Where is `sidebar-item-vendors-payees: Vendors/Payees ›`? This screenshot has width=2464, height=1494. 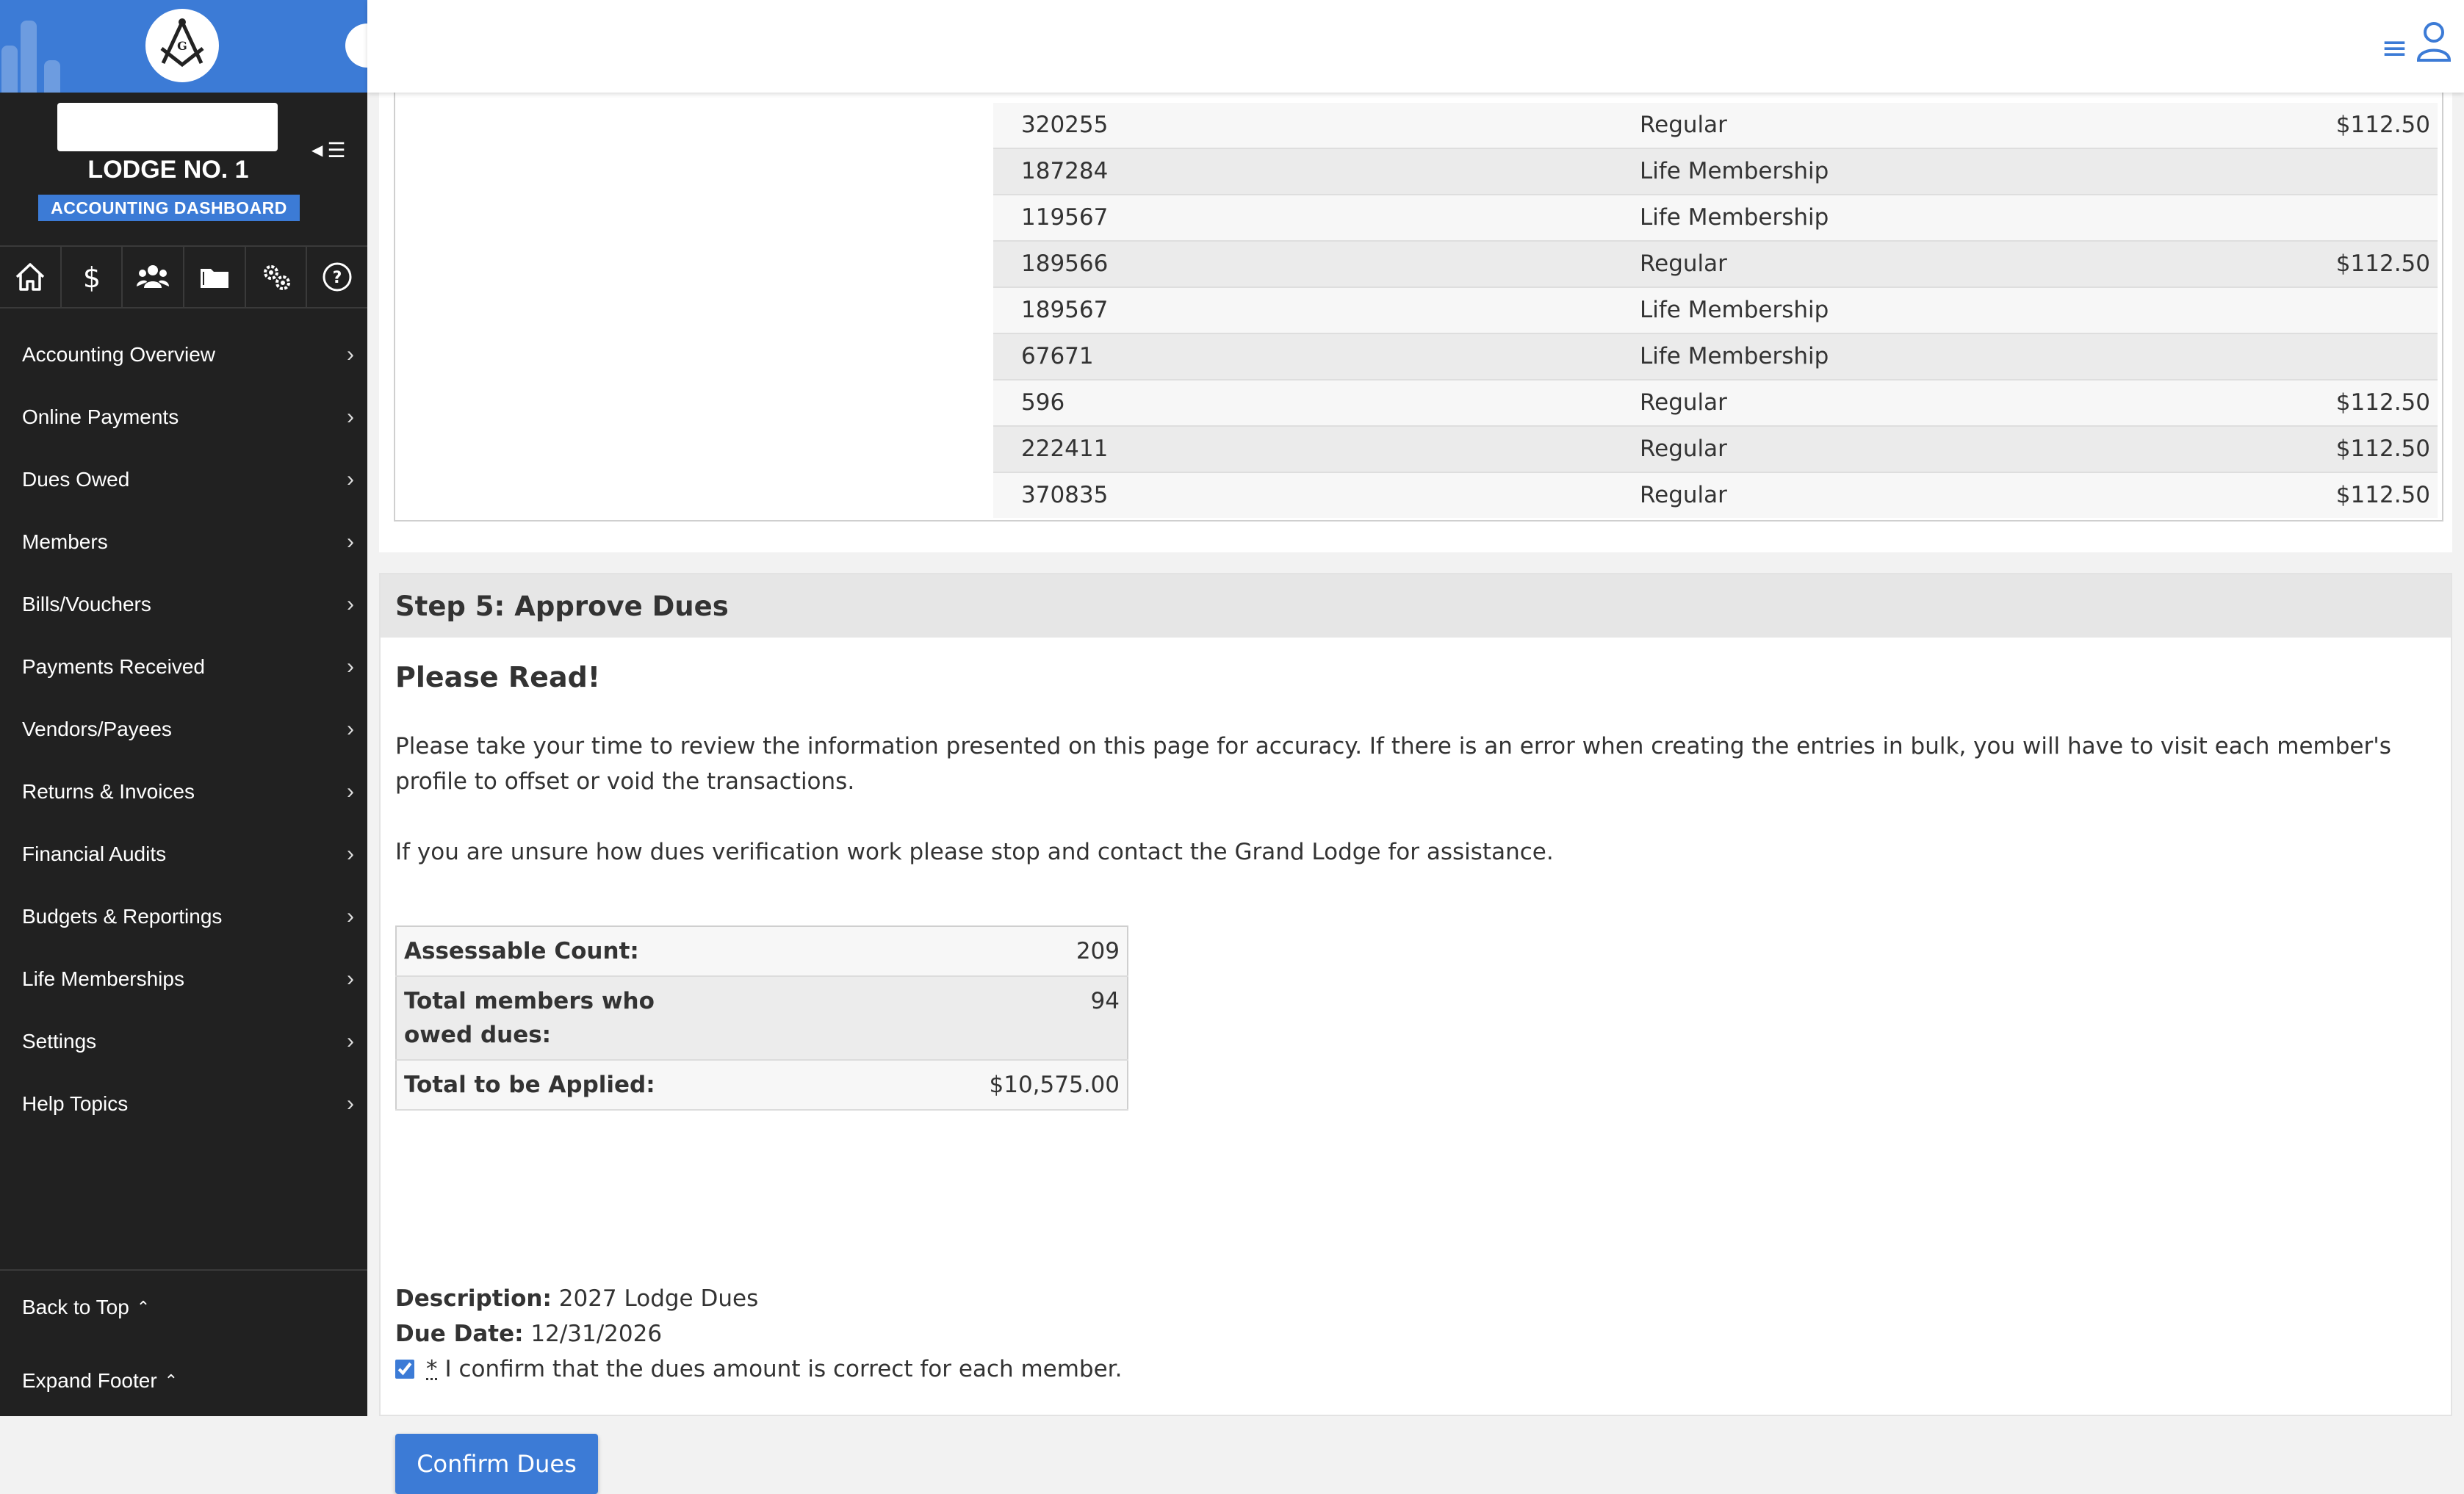
sidebar-item-vendors-payees: Vendors/Payees › is located at coordinates (183, 729).